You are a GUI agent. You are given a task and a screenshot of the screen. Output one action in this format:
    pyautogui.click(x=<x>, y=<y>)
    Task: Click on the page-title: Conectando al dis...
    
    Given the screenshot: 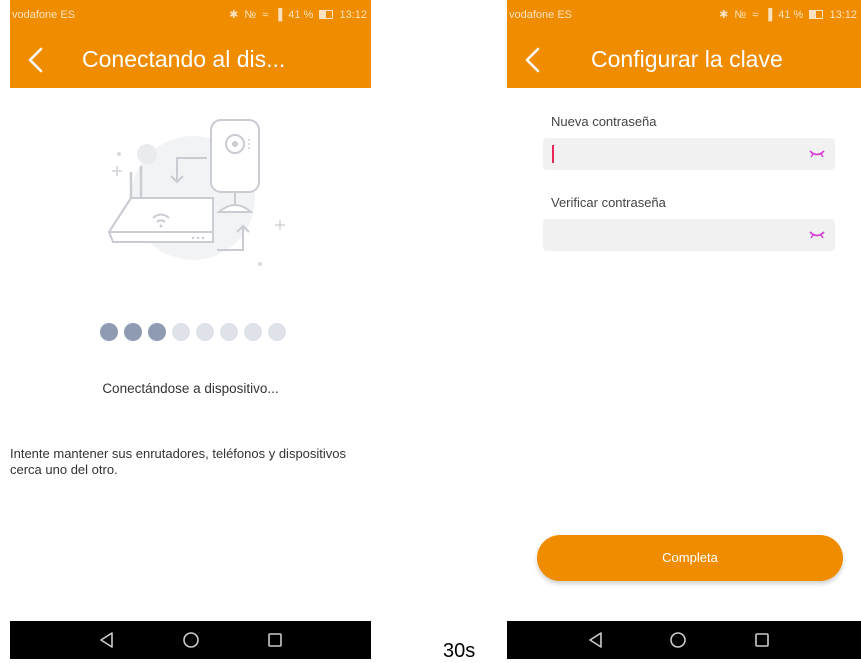 What is the action you would take?
    pyautogui.click(x=184, y=59)
    